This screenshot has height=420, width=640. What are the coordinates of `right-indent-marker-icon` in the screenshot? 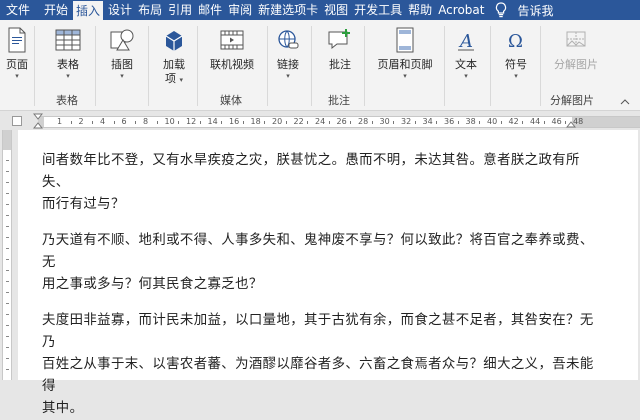 It's located at (571, 123).